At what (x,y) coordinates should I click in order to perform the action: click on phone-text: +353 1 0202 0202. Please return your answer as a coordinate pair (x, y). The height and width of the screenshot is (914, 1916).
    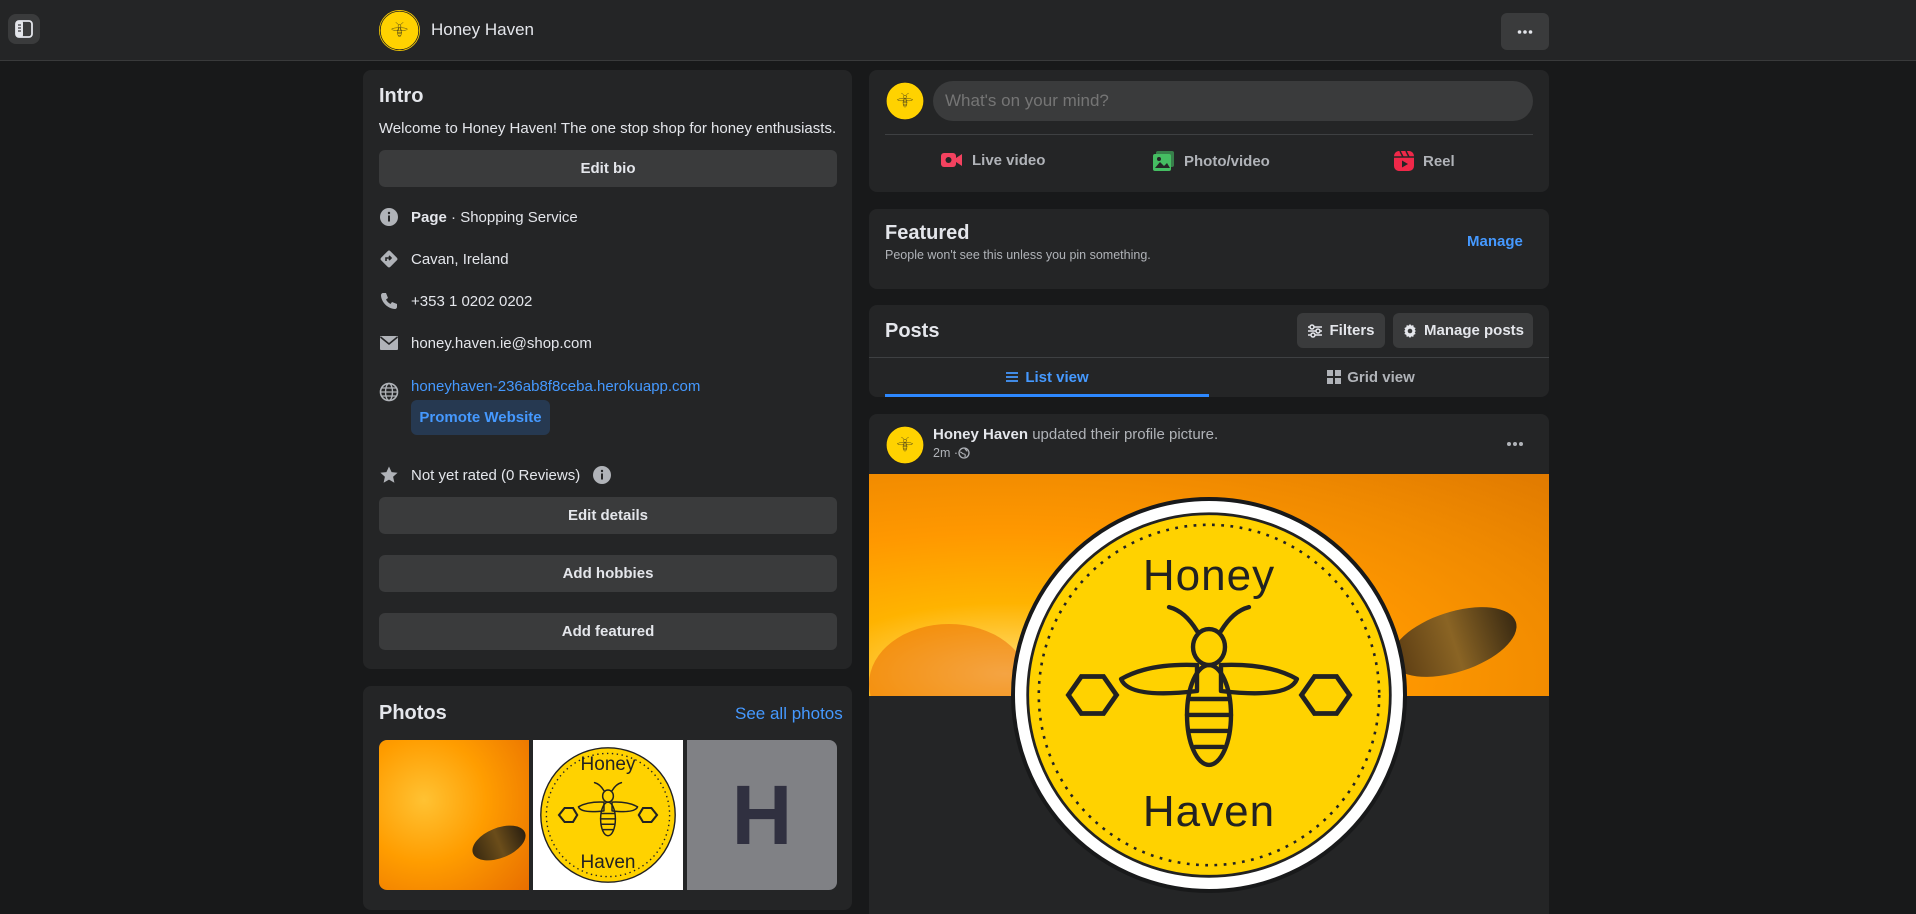
    Looking at the image, I should click on (472, 301).